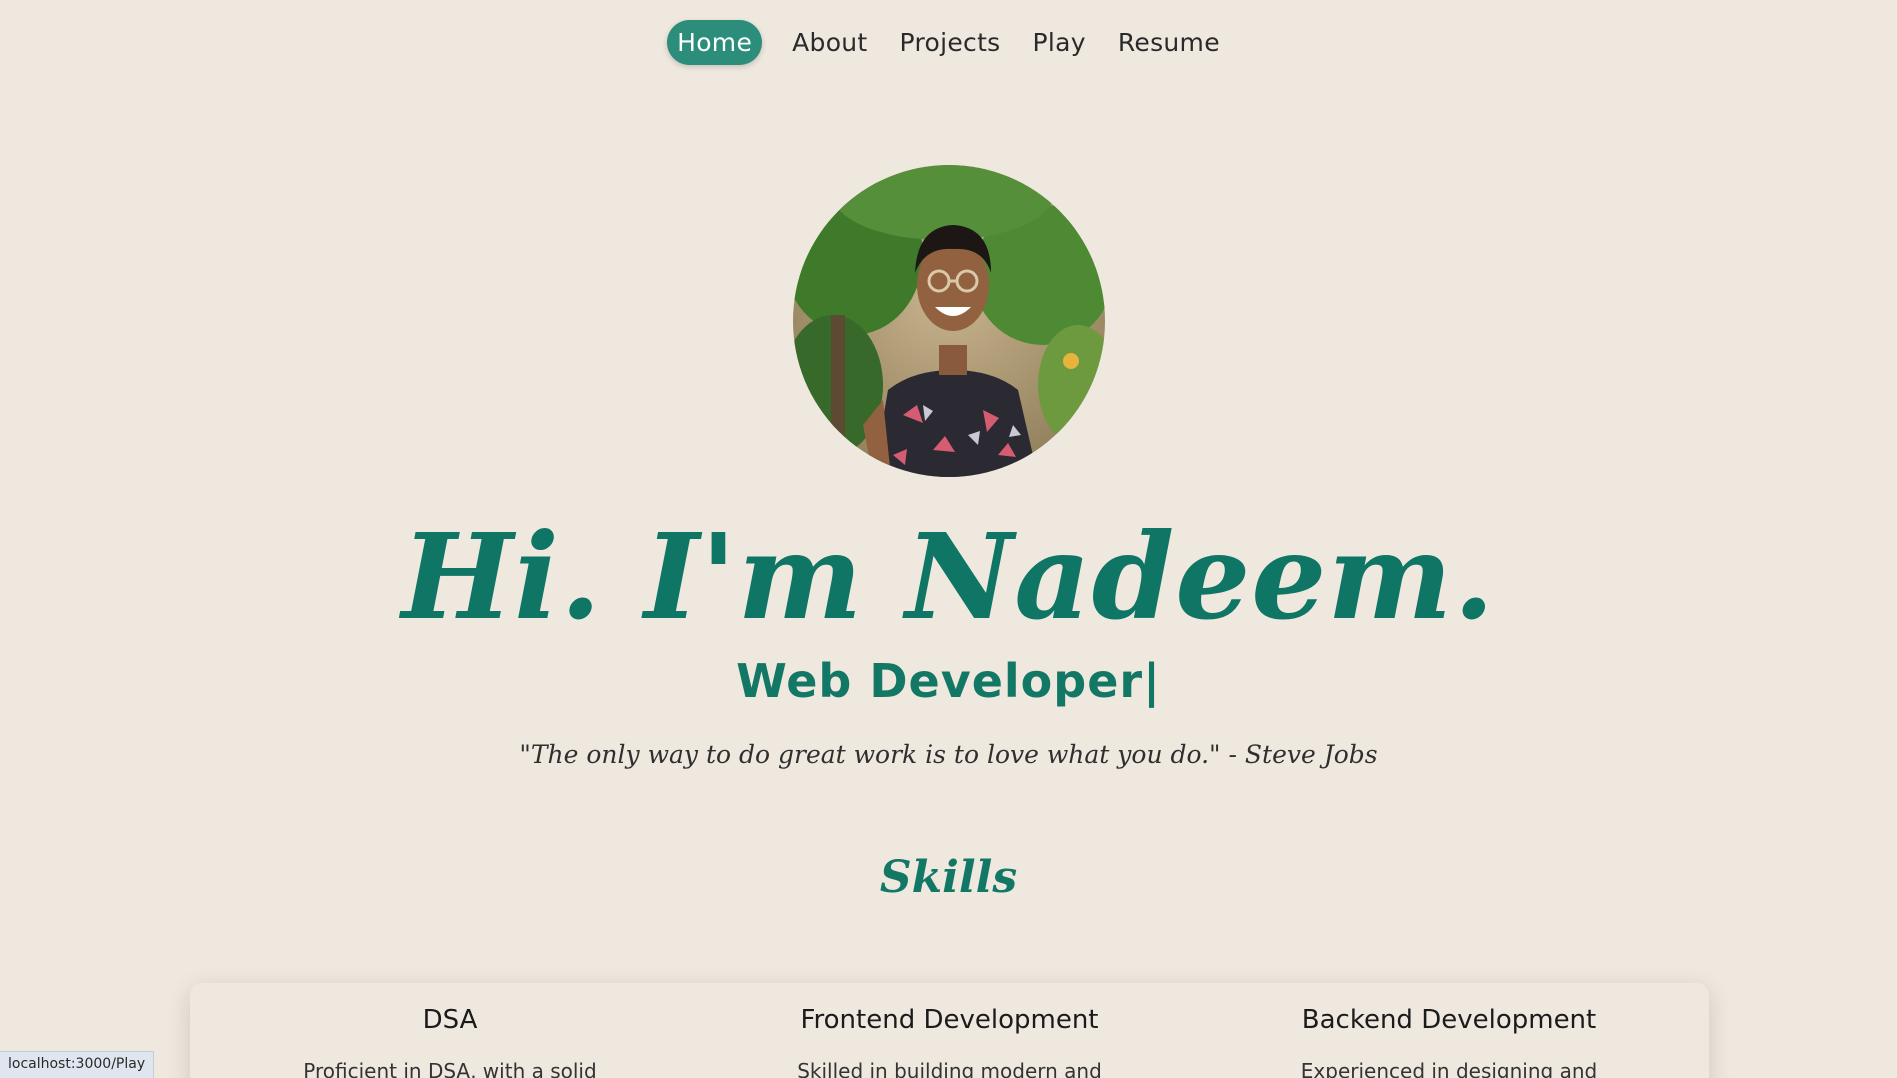 The height and width of the screenshot is (1078, 1897). I want to click on skill-description: Skilled in building modern and, so click(949, 1068).